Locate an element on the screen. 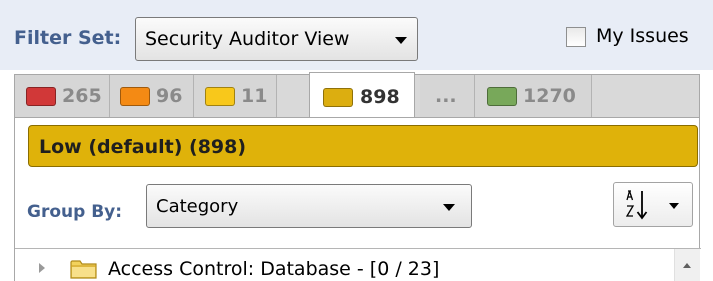  tab-critical-count: 265 is located at coordinates (82, 96).